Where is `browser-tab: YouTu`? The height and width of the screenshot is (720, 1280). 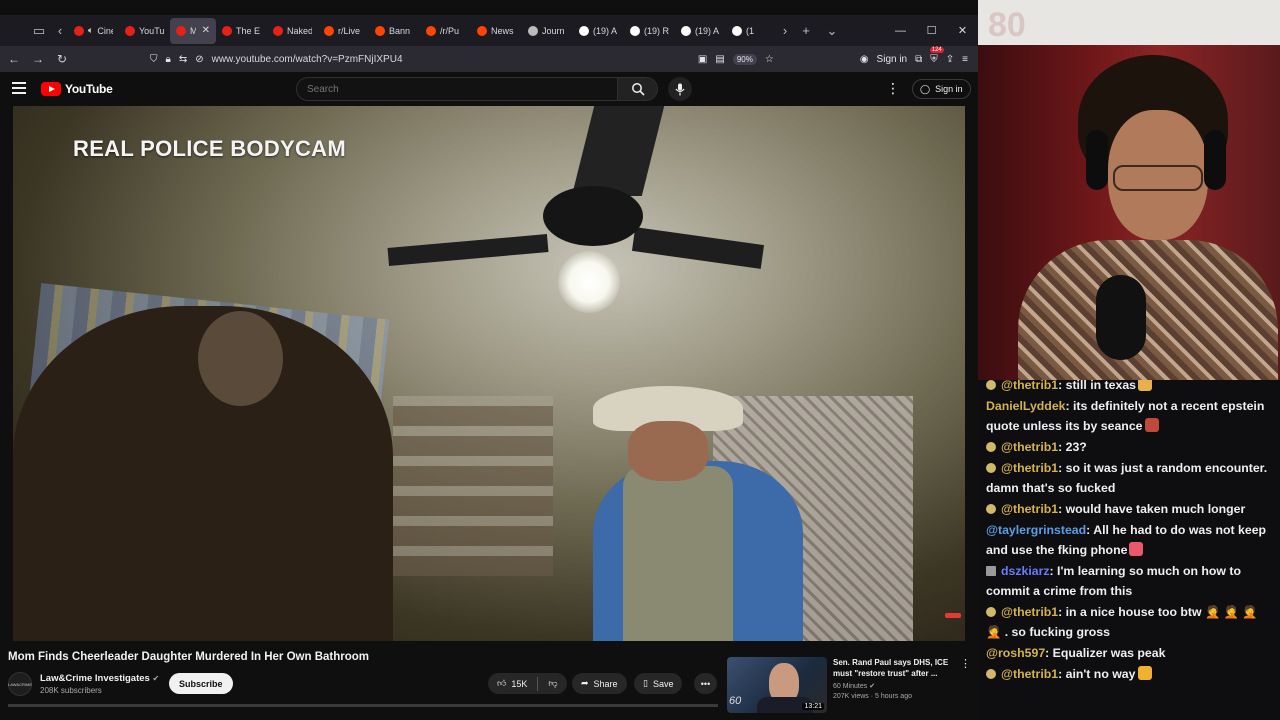 browser-tab: YouTu is located at coordinates (144, 31).